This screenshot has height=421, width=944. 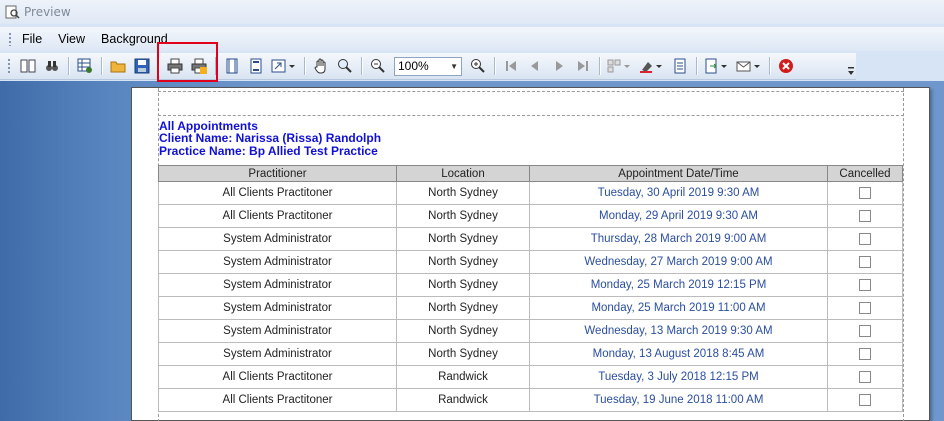 What do you see at coordinates (511, 66) in the screenshot?
I see `first-page-button` at bounding box center [511, 66].